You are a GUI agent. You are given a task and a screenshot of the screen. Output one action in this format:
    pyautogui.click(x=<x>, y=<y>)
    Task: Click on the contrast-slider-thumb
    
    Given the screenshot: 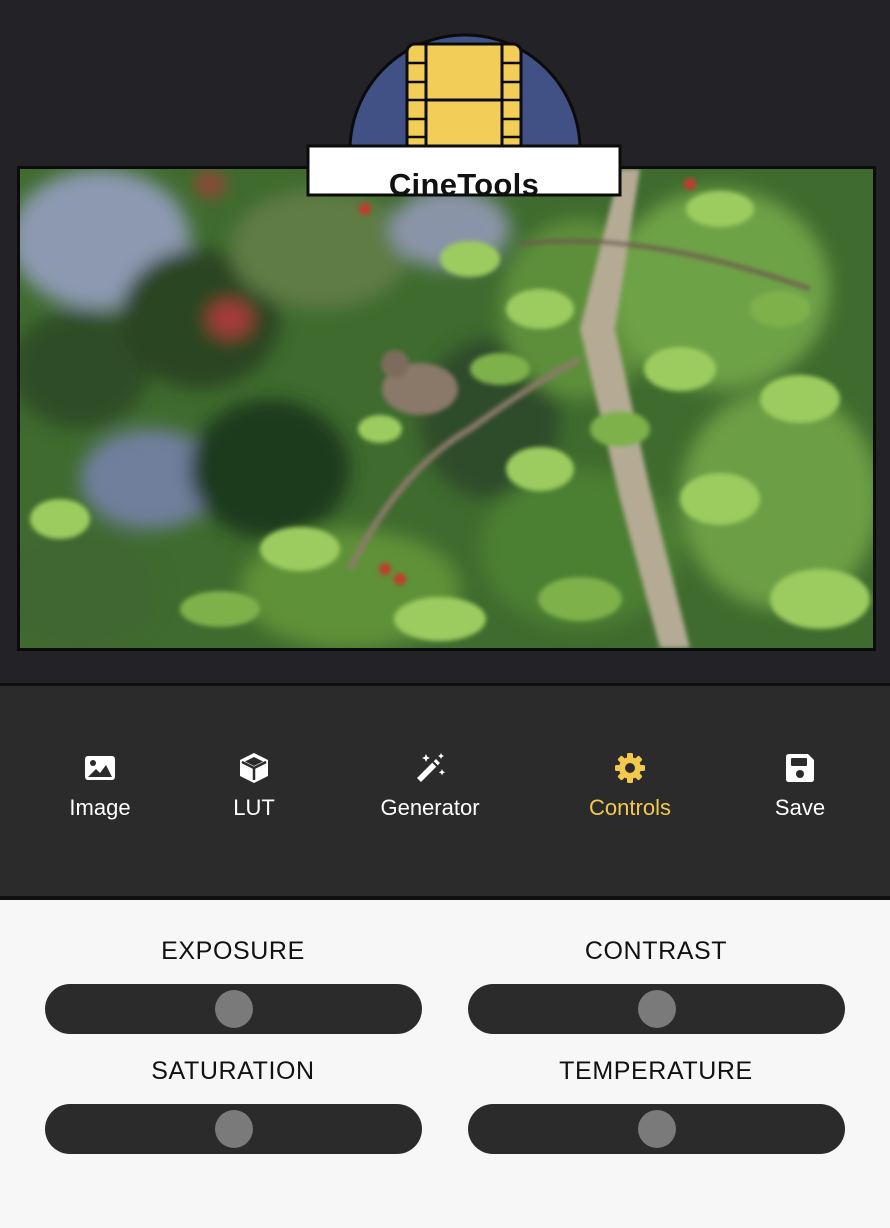 What is the action you would take?
    pyautogui.click(x=656, y=1009)
    